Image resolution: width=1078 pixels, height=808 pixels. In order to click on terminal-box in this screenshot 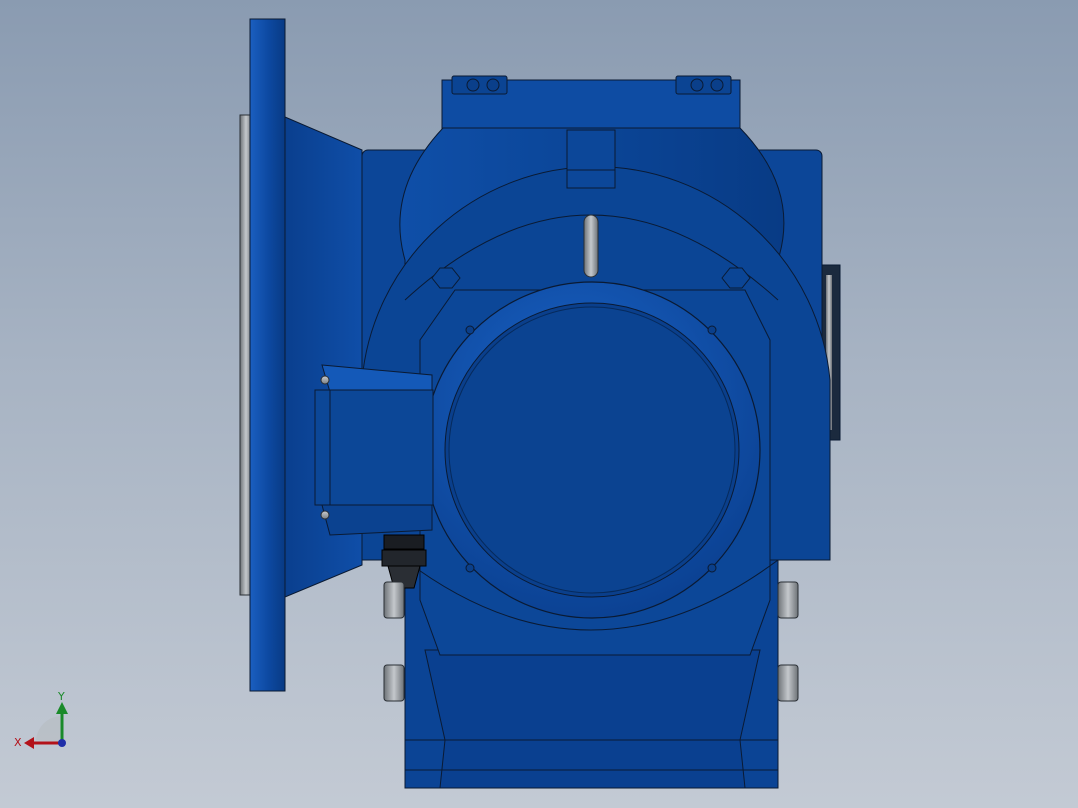, I will do `click(374, 450)`.